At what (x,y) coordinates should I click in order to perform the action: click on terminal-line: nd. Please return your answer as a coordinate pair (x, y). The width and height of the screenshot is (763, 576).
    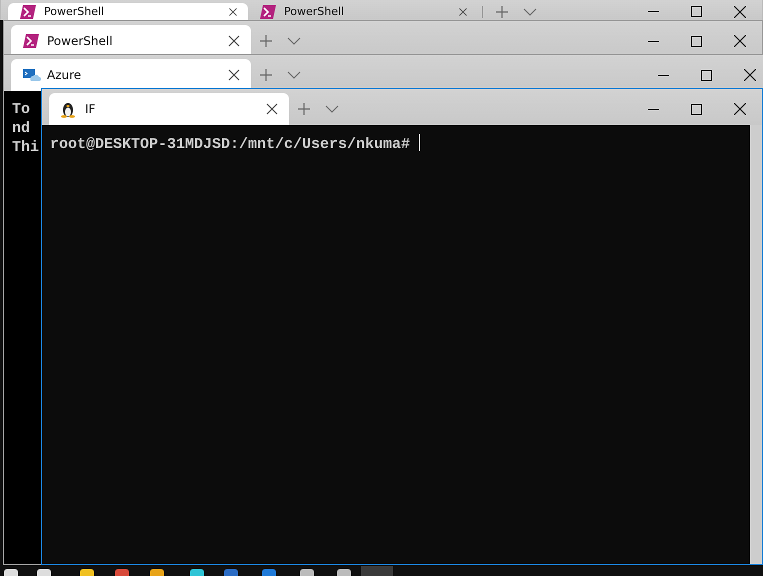
    Looking at the image, I should click on (21, 128).